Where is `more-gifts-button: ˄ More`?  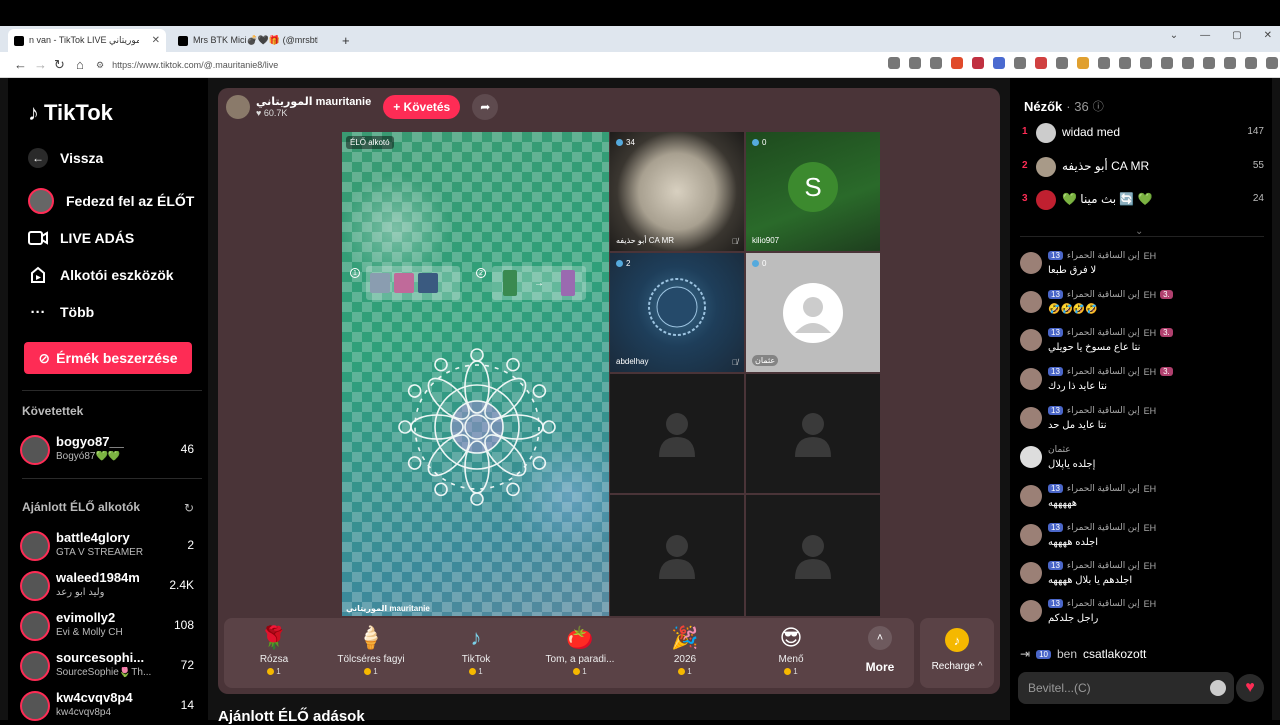 more-gifts-button: ˄ More is located at coordinates (880, 650).